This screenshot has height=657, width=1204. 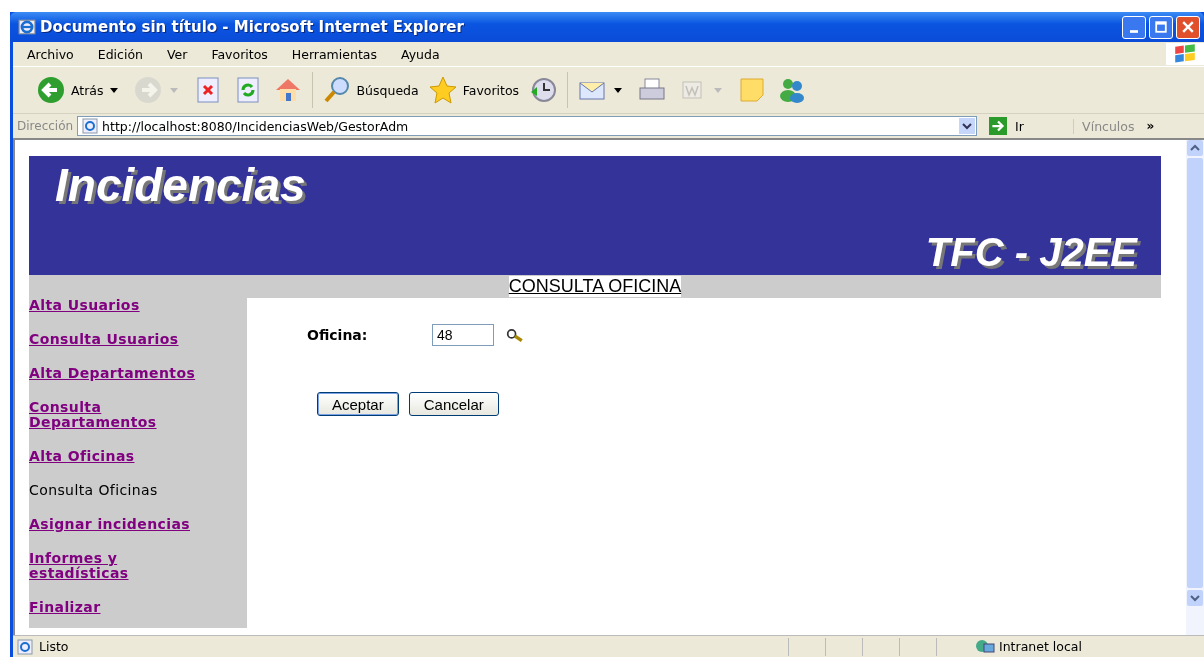 I want to click on browser-logo-icon, so click(x=27, y=27).